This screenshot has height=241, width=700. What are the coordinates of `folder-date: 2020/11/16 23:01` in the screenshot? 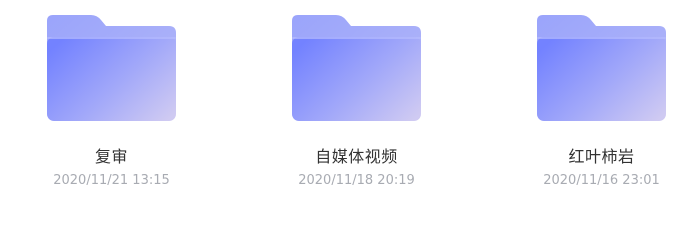 It's located at (601, 180).